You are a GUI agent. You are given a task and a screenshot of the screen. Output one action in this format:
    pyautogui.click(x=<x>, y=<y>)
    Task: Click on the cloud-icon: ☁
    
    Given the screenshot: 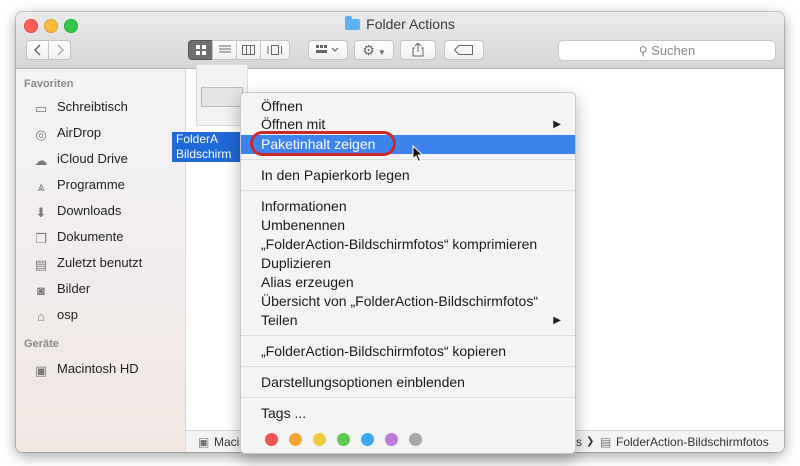 What is the action you would take?
    pyautogui.click(x=41, y=160)
    